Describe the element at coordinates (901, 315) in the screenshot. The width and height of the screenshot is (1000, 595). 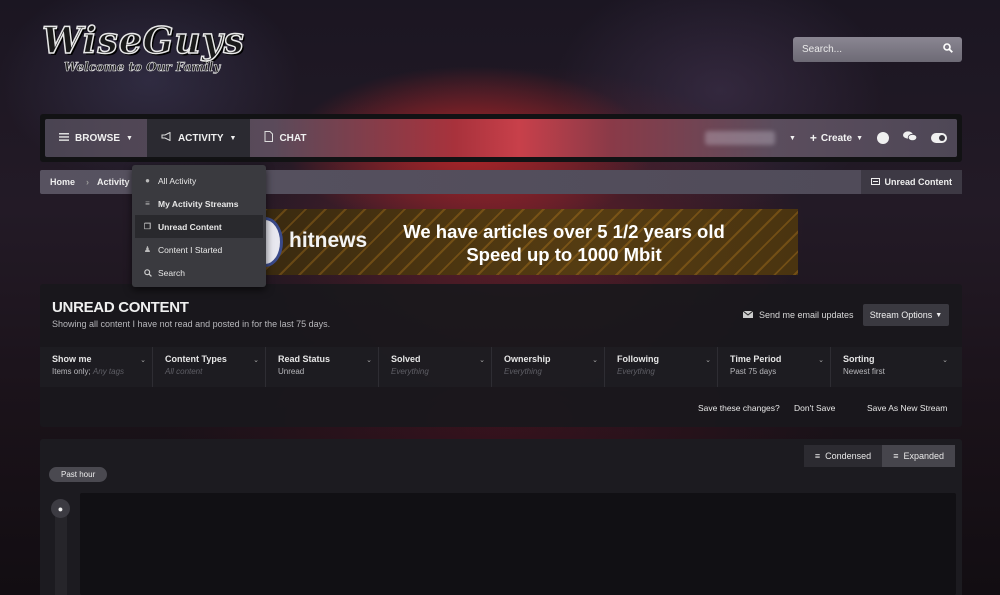
I see `stream-options-label: Stream Options` at that location.